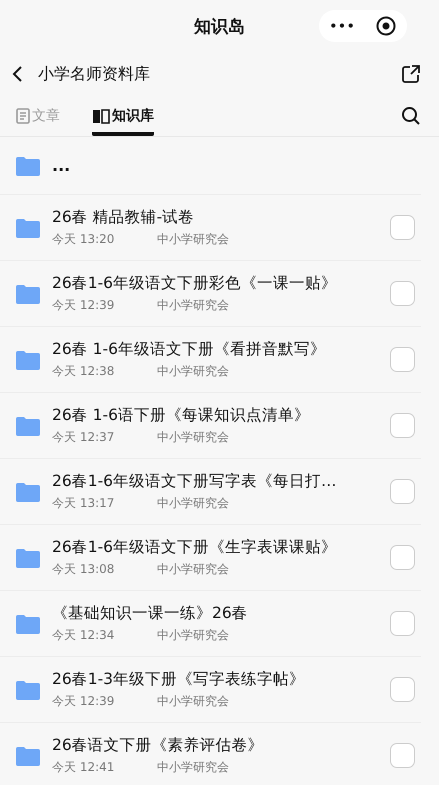 The height and width of the screenshot is (785, 439). I want to click on folder-name: 26春1-6年级语文下册《生字表课课贴》, so click(215, 547).